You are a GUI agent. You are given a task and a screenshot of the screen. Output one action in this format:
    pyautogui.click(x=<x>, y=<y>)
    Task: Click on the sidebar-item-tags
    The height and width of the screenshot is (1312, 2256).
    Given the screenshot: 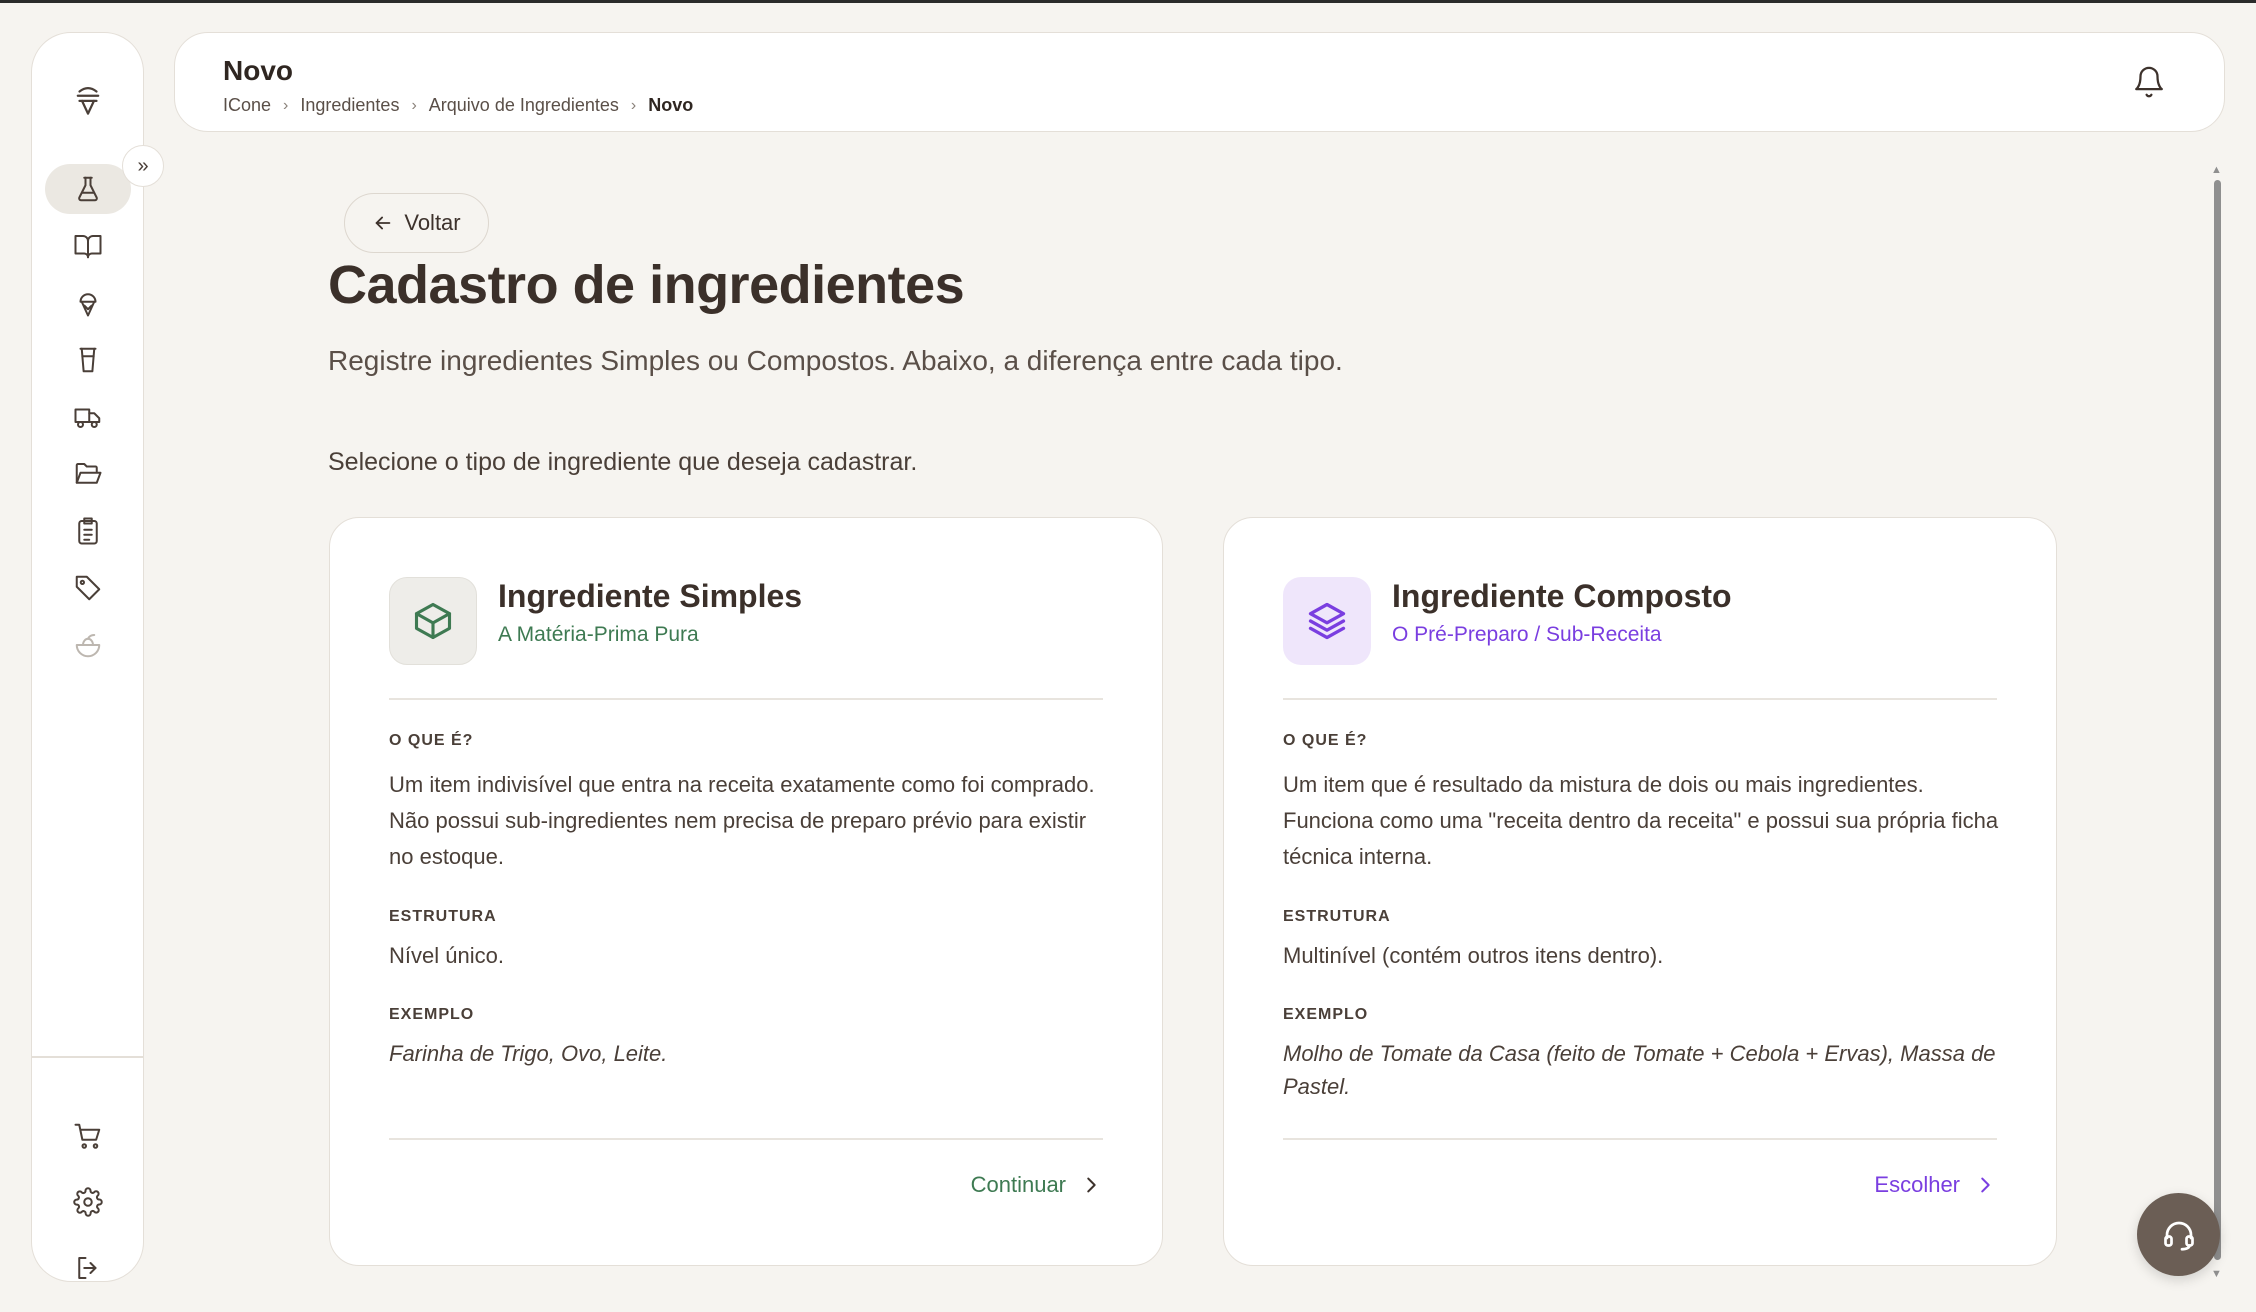 What is the action you would take?
    pyautogui.click(x=88, y=588)
    